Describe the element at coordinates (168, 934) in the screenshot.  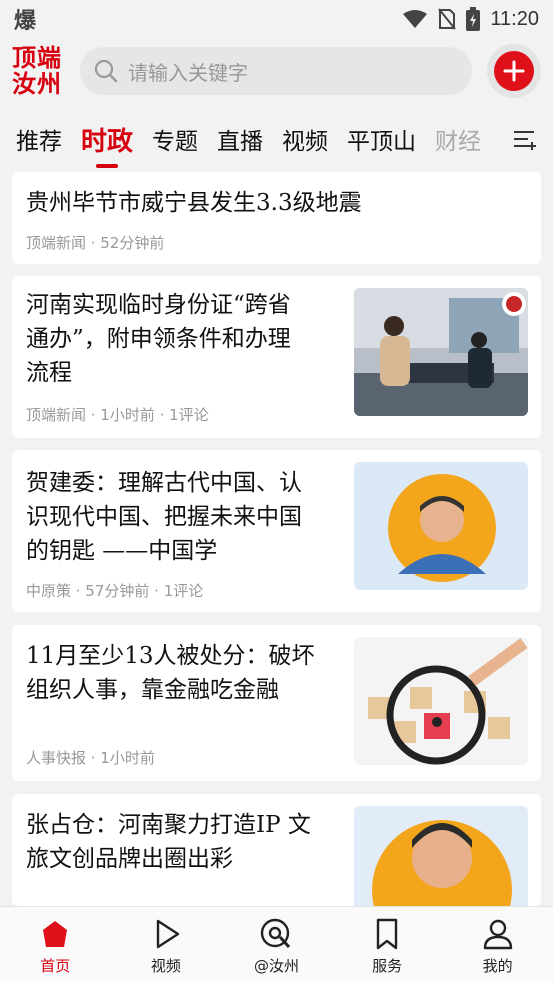
I see `play-icon` at that location.